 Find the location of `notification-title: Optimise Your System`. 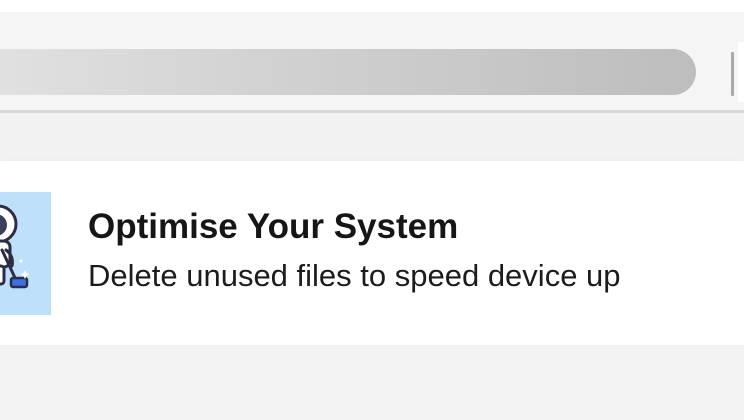

notification-title: Optimise Your System is located at coordinates (273, 226).